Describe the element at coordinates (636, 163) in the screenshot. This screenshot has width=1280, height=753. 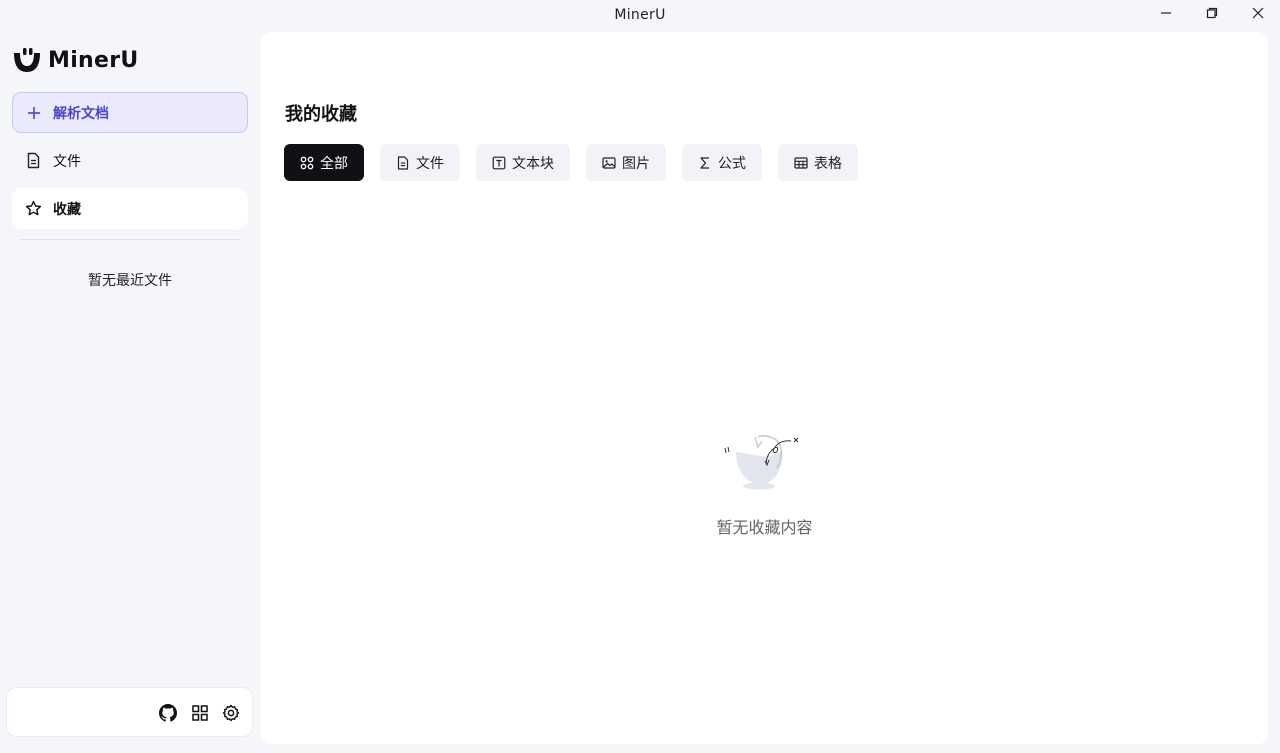
I see `tab-label: 图片` at that location.